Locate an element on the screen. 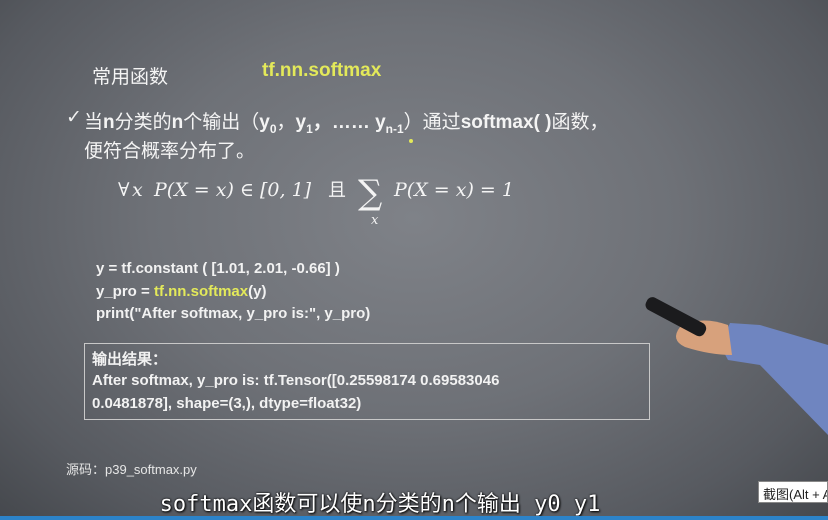 This screenshot has height=520, width=828. source-note: 源码：p39_softmax.py is located at coordinates (131, 469).